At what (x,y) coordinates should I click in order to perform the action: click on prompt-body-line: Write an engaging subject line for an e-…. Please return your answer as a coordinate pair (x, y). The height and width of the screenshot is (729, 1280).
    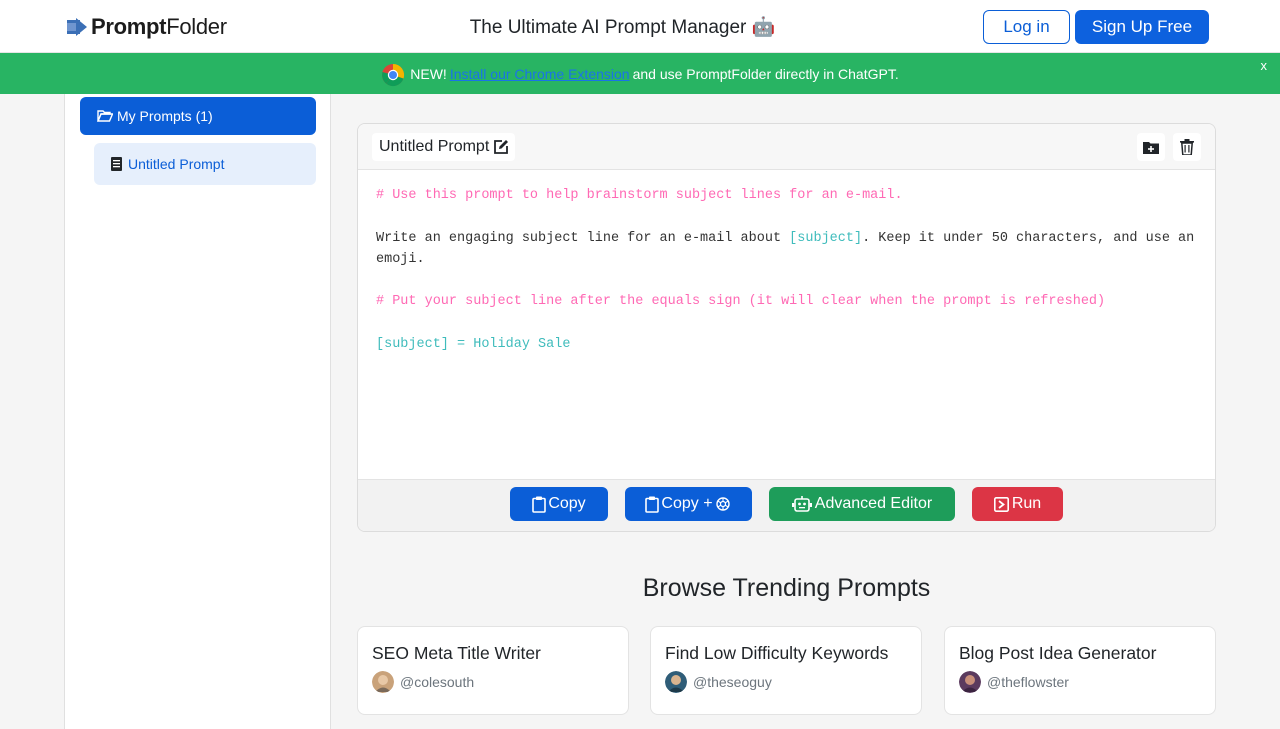
    Looking at the image, I should click on (789, 248).